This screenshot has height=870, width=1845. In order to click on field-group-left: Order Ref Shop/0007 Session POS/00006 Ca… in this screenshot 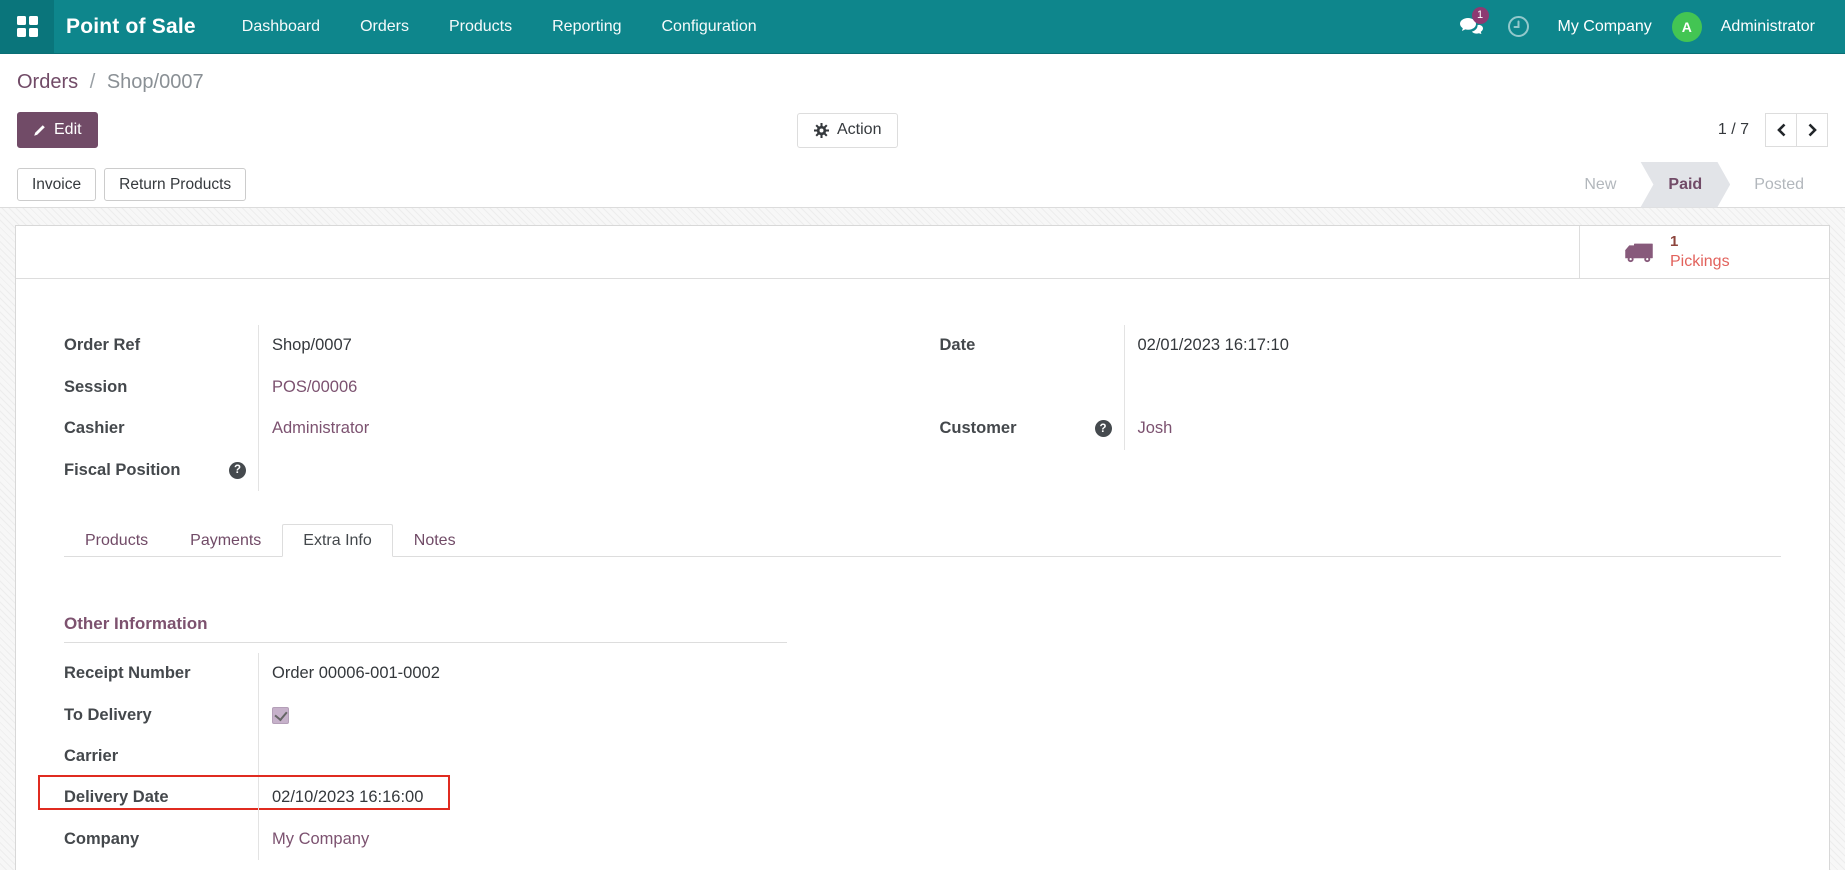, I will do `click(425, 408)`.